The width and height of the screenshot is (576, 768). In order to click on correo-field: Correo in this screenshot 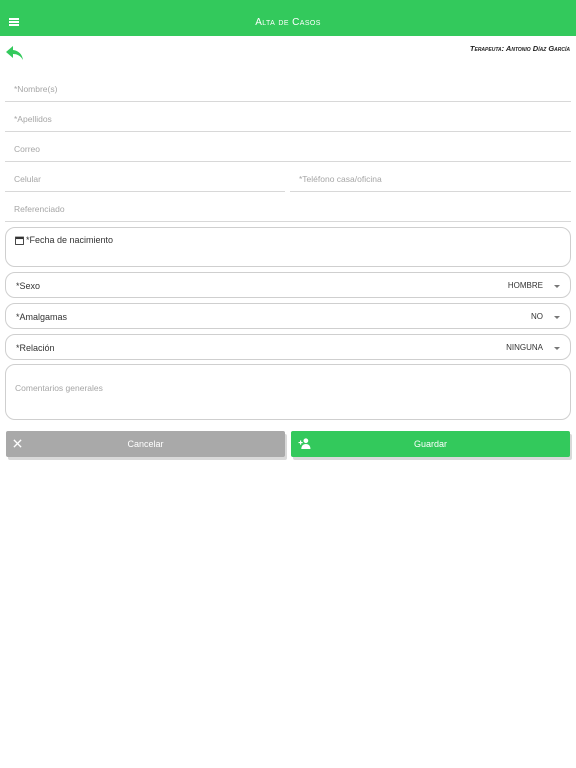, I will do `click(288, 146)`.